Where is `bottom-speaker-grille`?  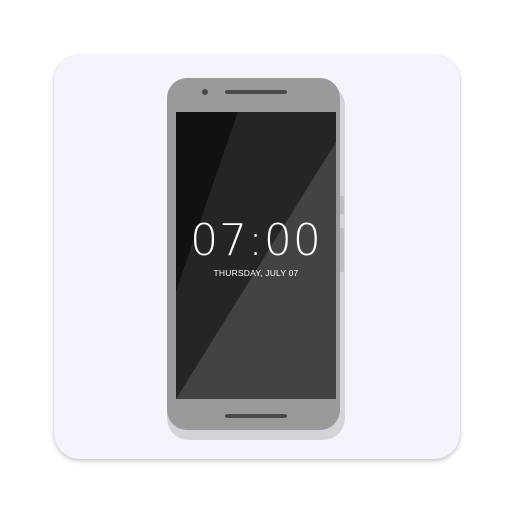
bottom-speaker-grille is located at coordinates (256, 416).